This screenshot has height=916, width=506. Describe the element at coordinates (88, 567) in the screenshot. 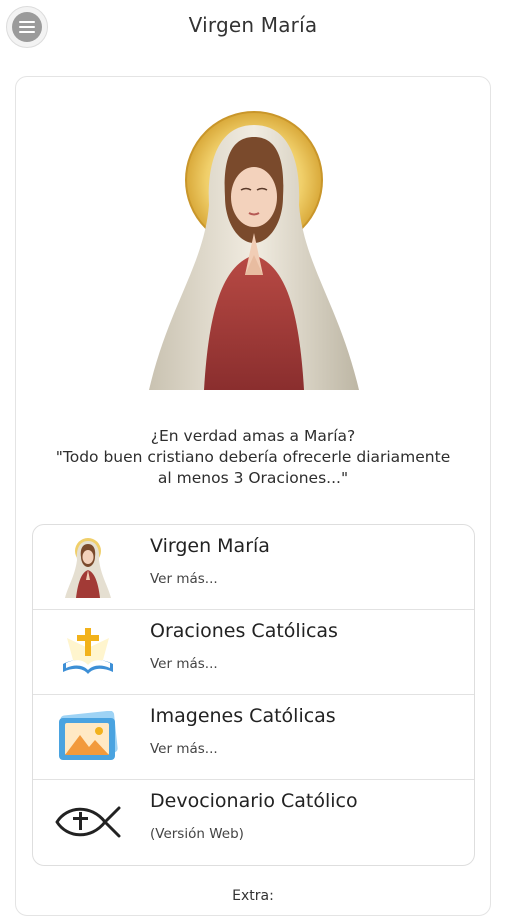

I see `virgin-mary-icon` at that location.